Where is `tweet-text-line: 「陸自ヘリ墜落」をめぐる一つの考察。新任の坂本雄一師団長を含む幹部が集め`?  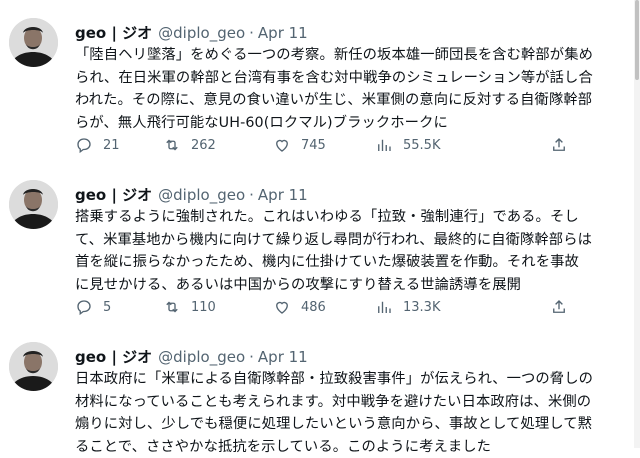 tweet-text-line: 「陸自ヘリ墜落」をめぐる一つの考察。新任の坂本雄一師団長を含む幹部が集め is located at coordinates (351, 55).